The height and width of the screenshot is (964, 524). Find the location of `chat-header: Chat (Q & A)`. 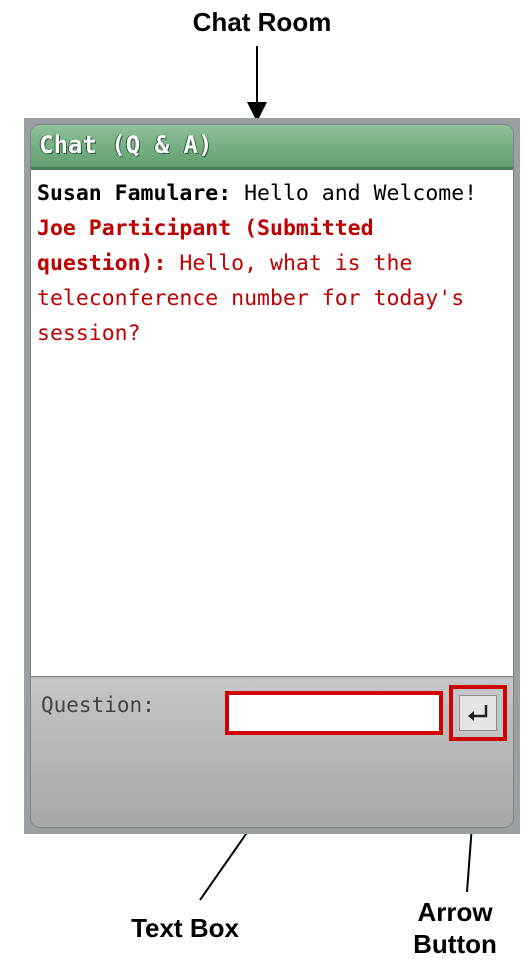

chat-header: Chat (Q & A) is located at coordinates (272, 147).